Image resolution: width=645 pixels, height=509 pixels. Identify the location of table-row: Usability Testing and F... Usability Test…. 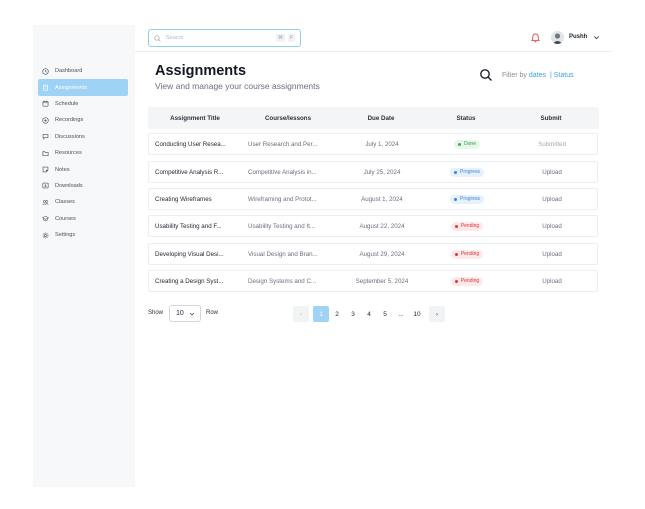
(373, 226).